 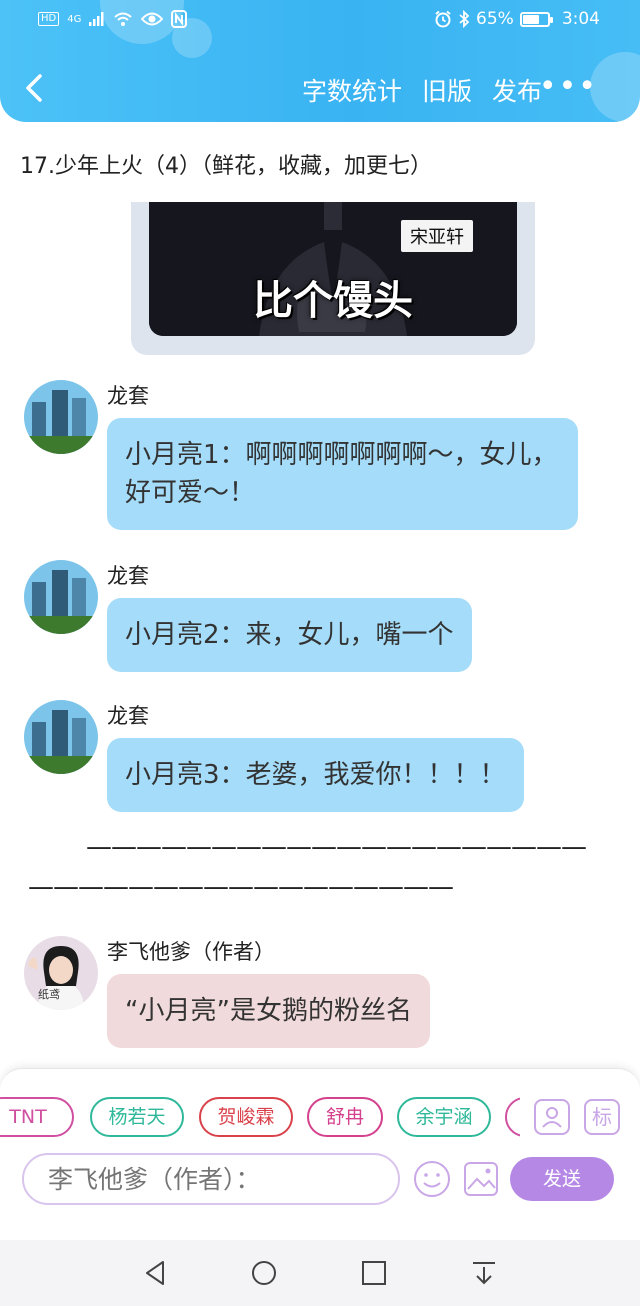 I want to click on network-type-label: HD, so click(x=49, y=19).